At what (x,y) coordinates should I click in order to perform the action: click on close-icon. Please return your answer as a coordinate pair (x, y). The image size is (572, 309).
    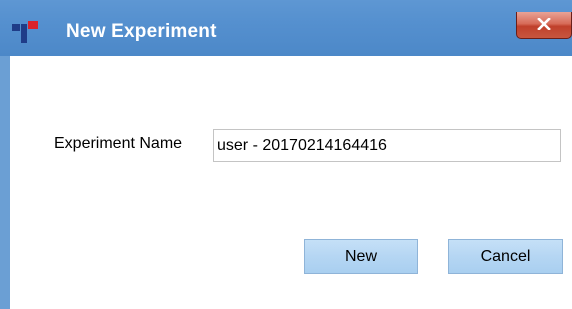
    Looking at the image, I should click on (544, 24).